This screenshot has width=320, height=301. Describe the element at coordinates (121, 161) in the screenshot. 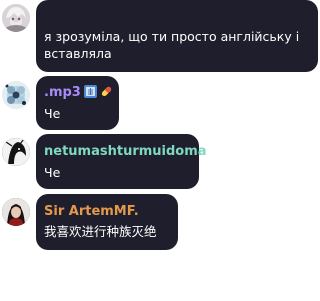

I see `message-bubble: netumashturmuidoma Че` at that location.